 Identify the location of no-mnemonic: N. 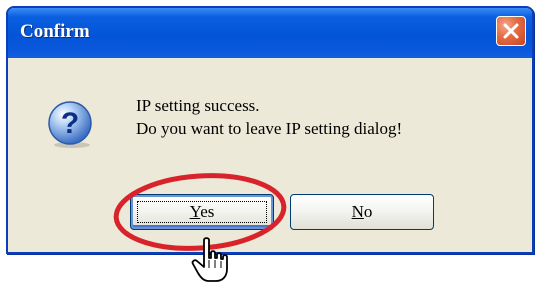
(357, 211).